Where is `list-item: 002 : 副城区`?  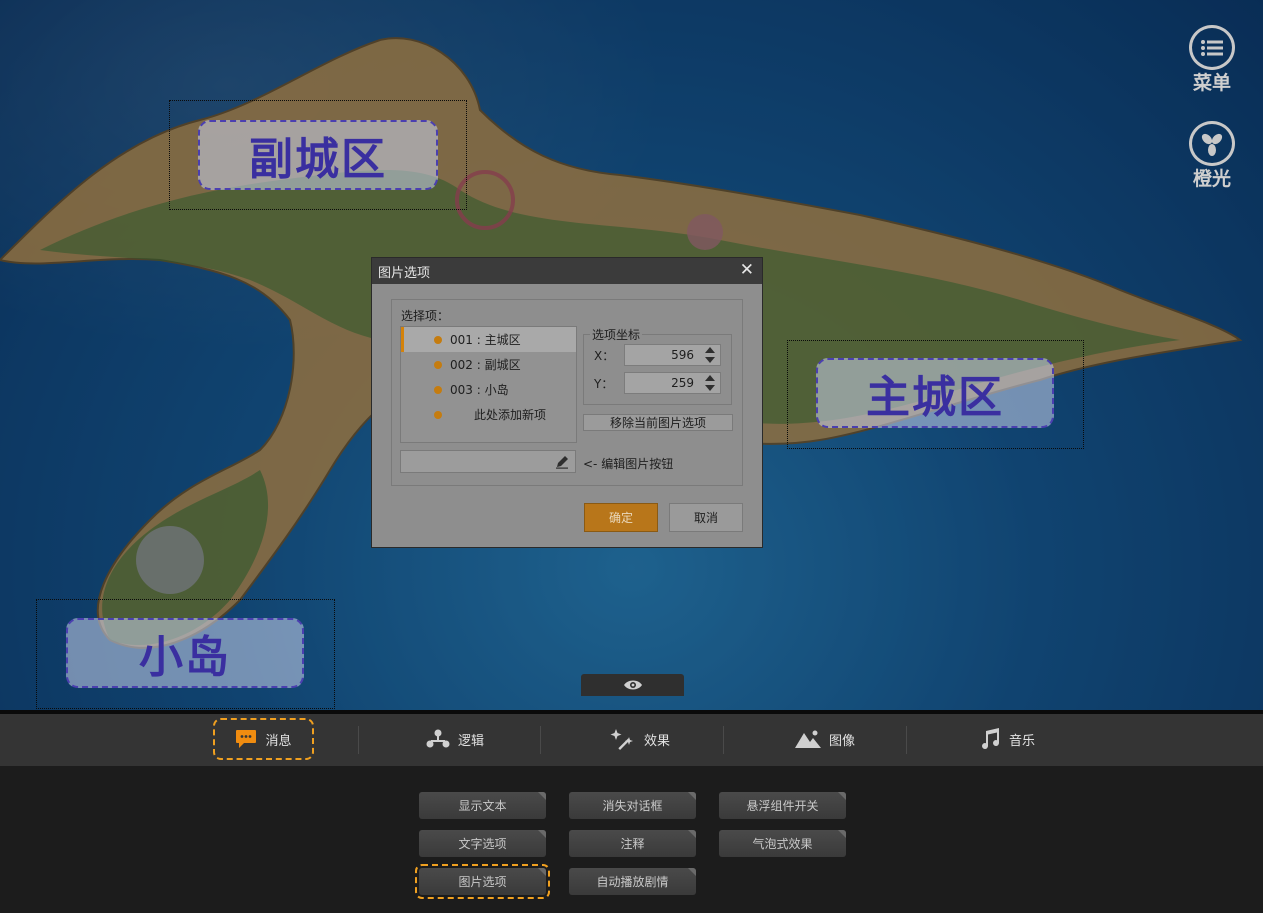
list-item: 002 : 副城区 is located at coordinates (488, 364).